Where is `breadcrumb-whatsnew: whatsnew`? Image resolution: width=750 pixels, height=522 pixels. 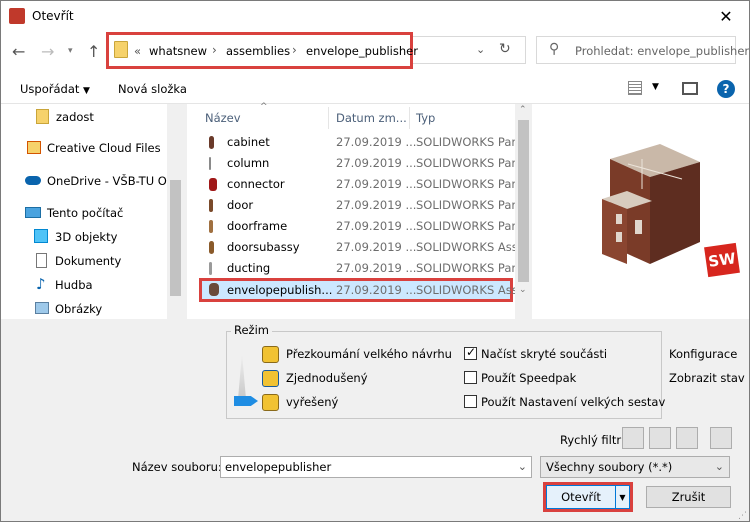 breadcrumb-whatsnew: whatsnew is located at coordinates (178, 51).